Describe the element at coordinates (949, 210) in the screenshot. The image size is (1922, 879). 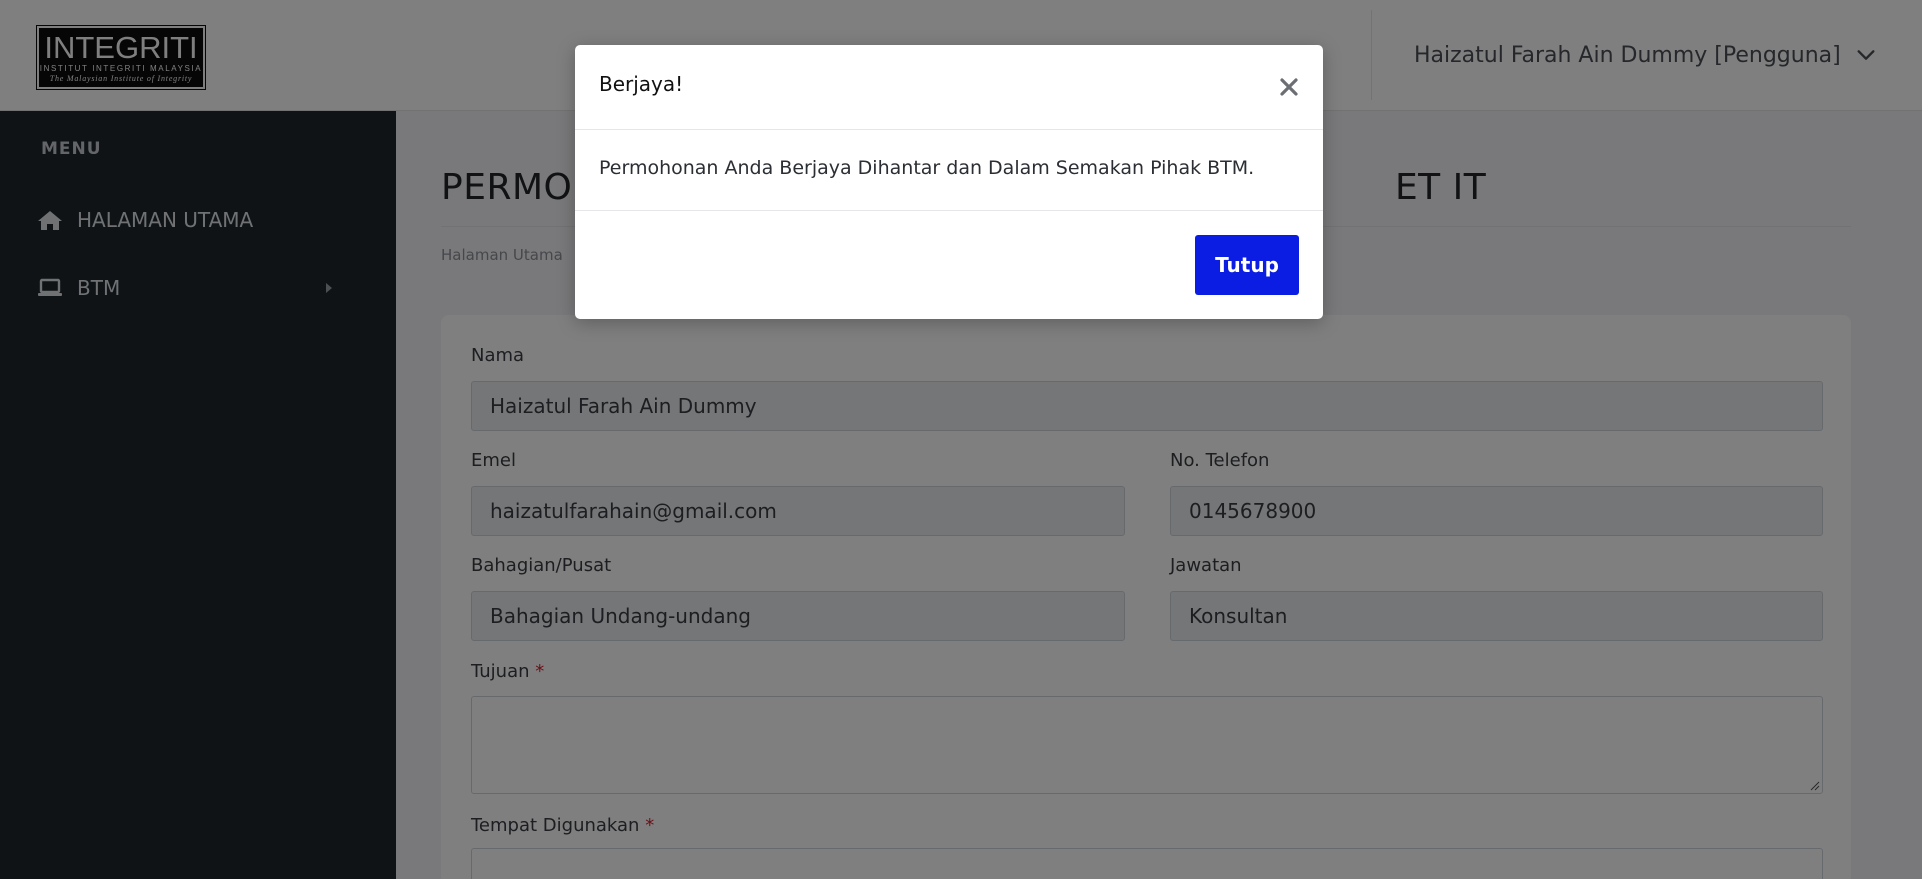
I see `modal-footer-divider` at that location.